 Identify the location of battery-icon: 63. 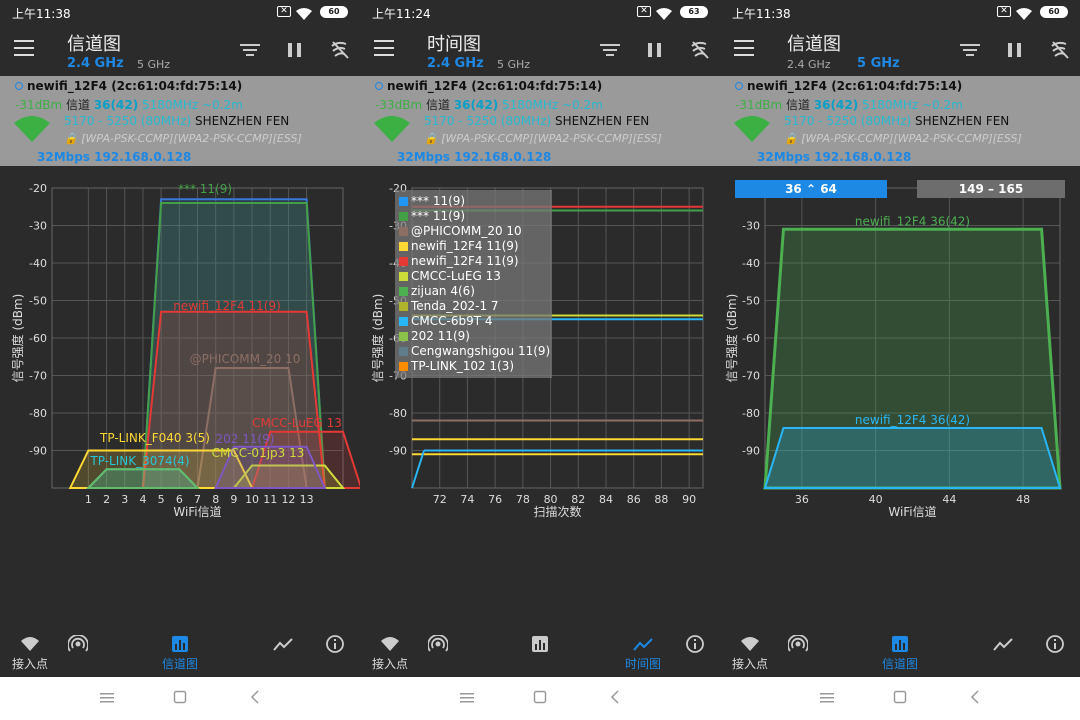
(694, 12).